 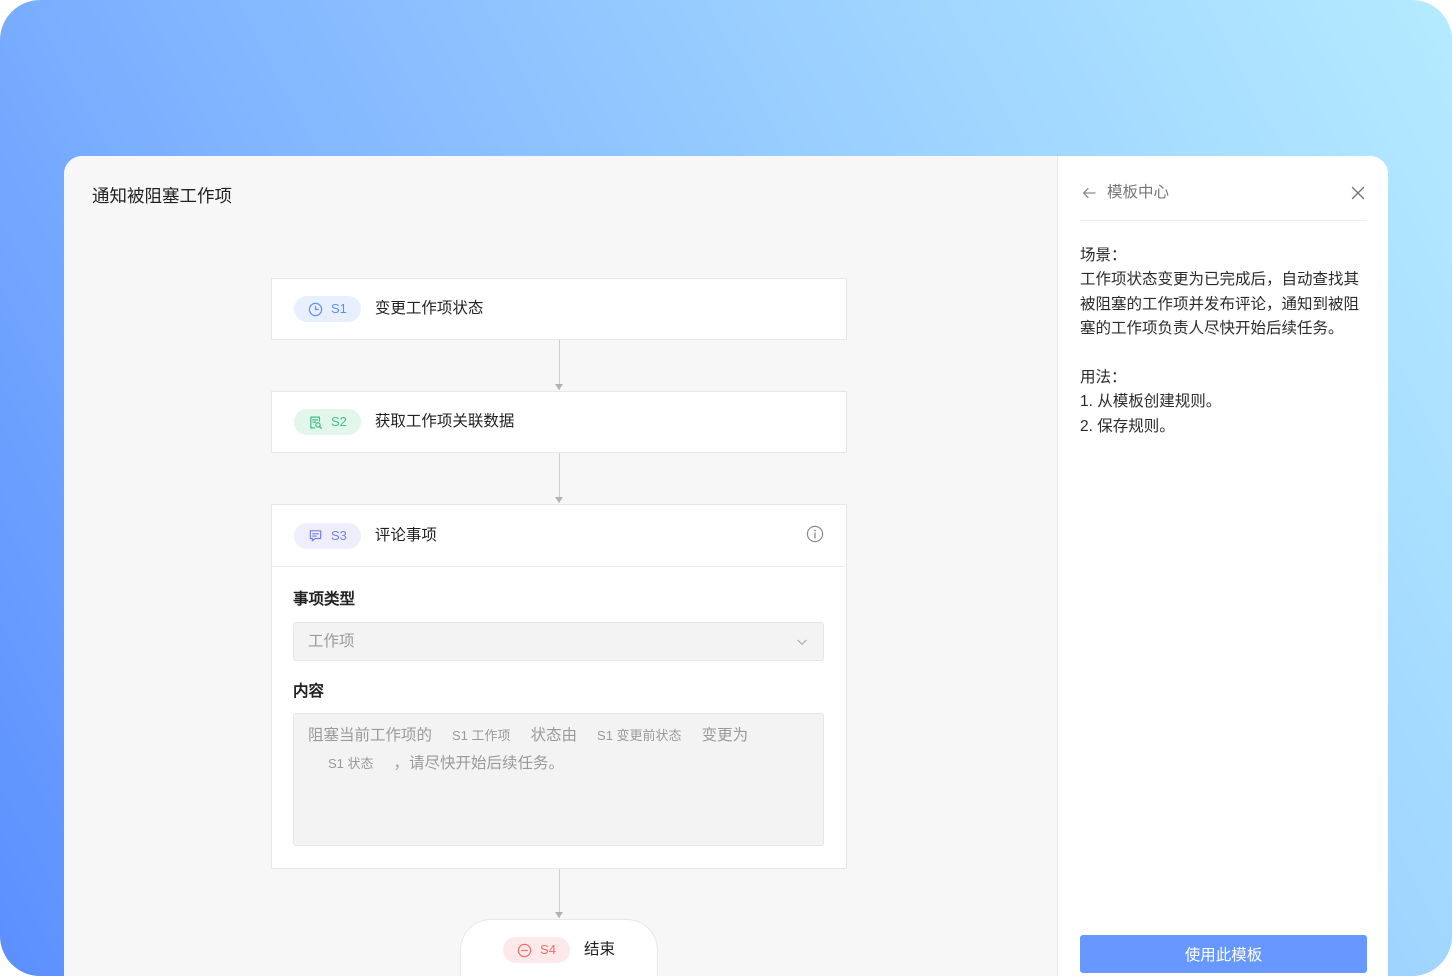 I want to click on variable-token: S1 变更前状态, so click(x=639, y=735).